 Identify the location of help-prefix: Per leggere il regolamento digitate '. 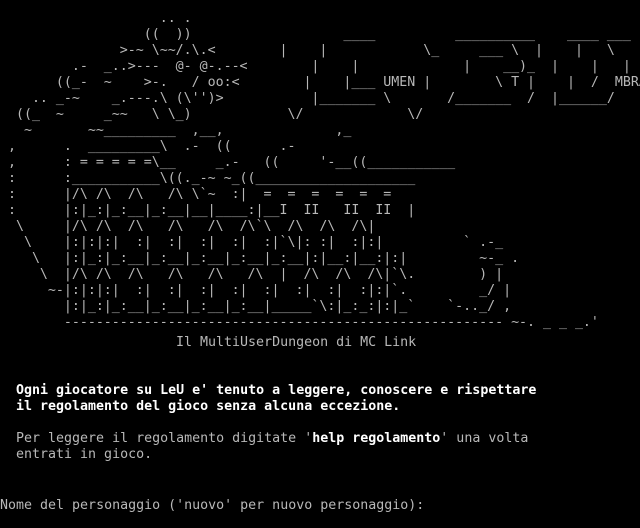
(164, 438).